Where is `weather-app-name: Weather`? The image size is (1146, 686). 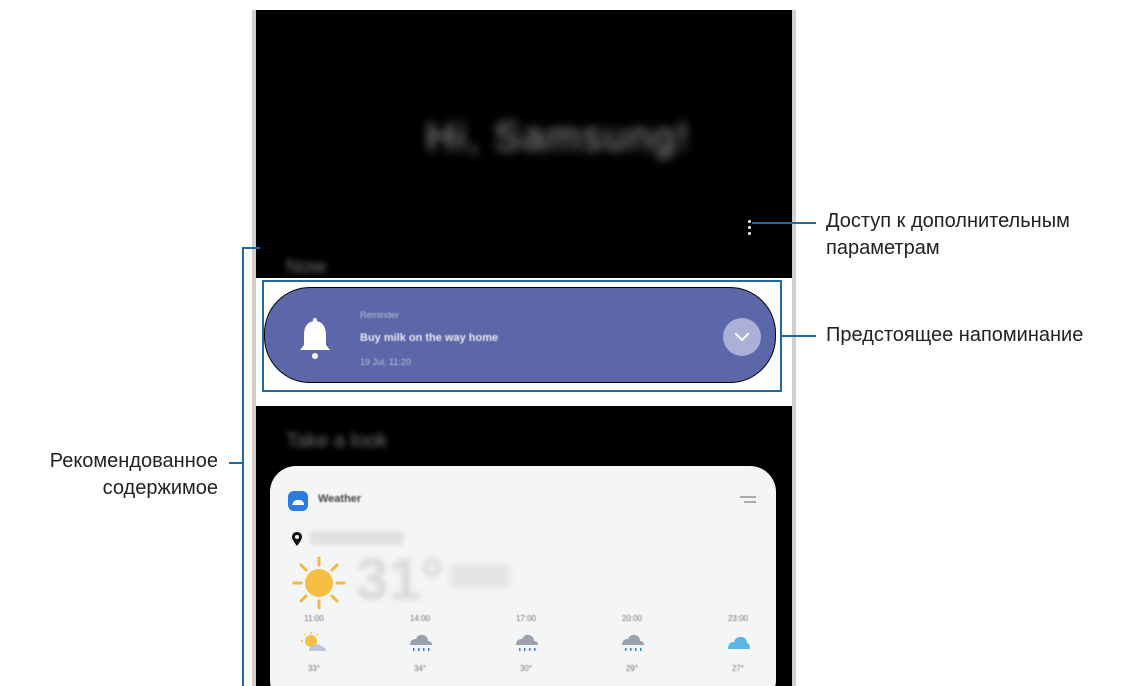 weather-app-name: Weather is located at coordinates (340, 499).